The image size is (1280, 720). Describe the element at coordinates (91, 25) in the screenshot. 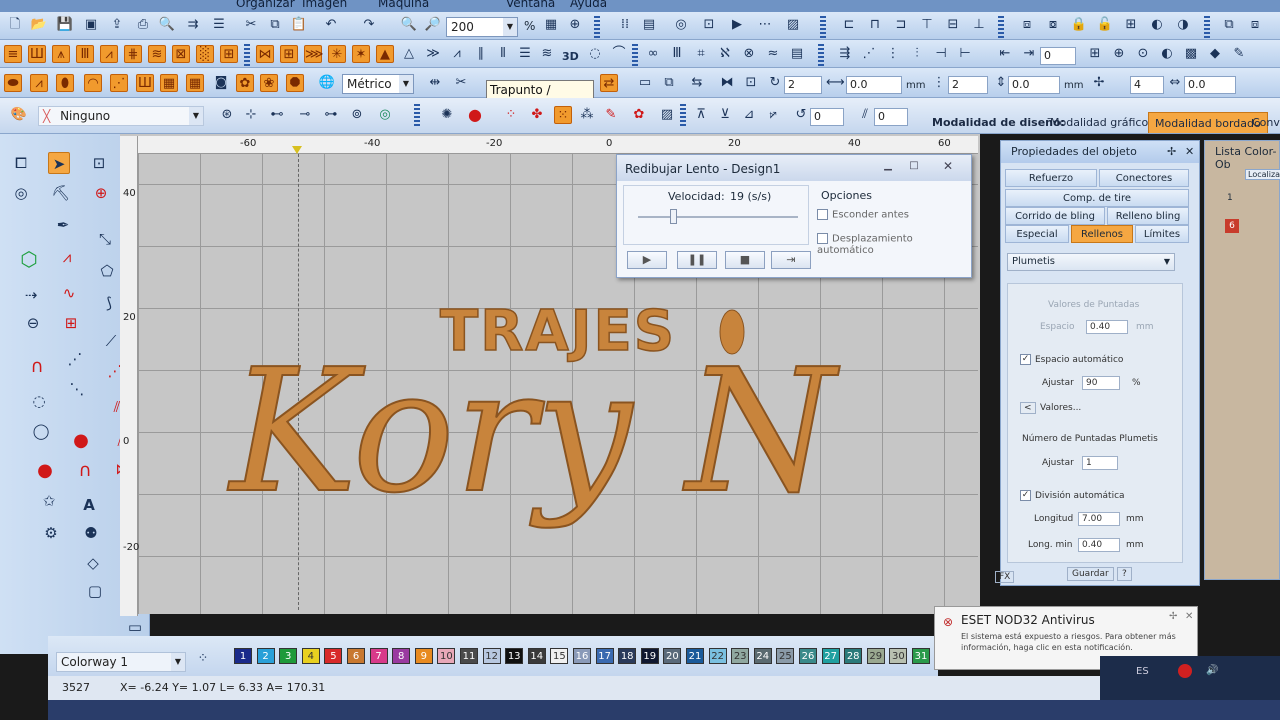

I see `save-all-icon: ▣` at that location.